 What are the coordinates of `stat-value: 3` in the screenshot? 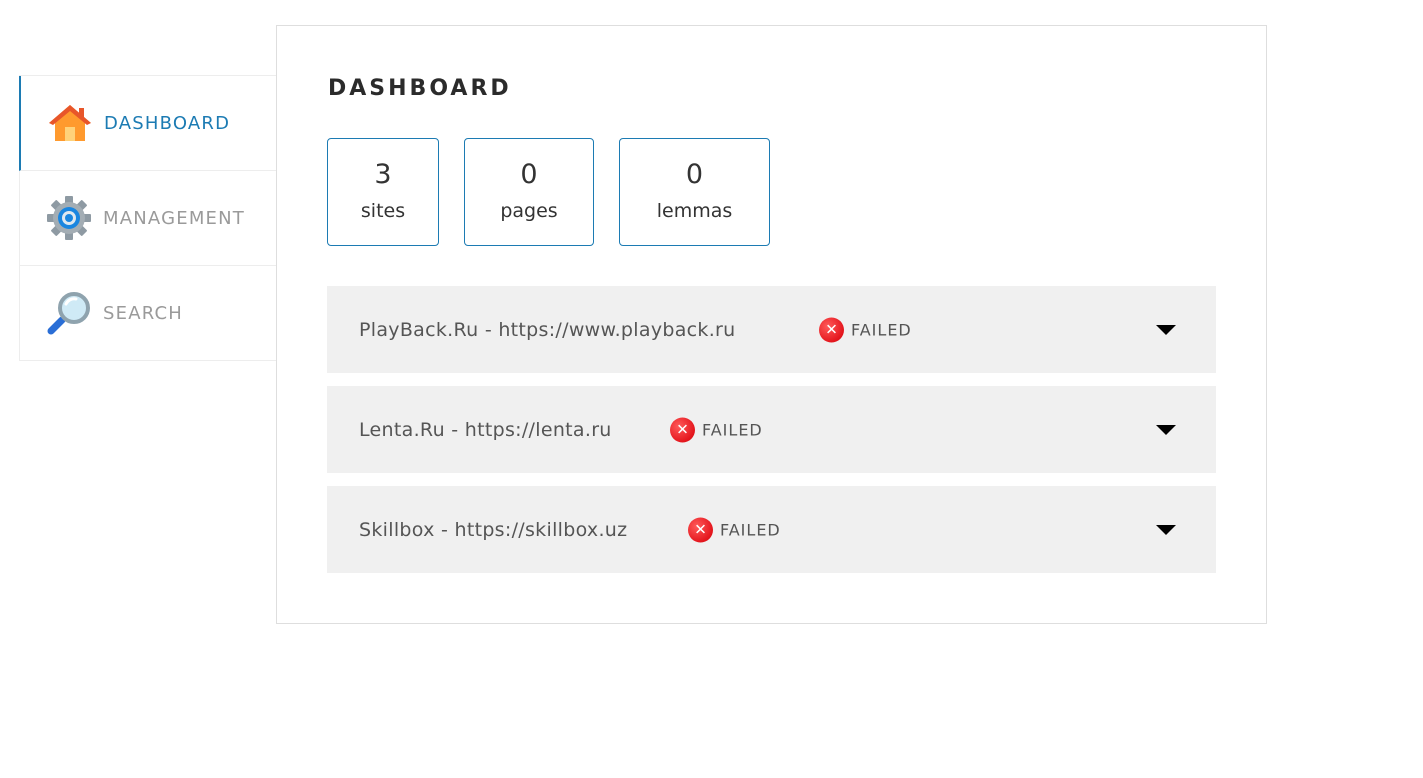 It's located at (383, 174).